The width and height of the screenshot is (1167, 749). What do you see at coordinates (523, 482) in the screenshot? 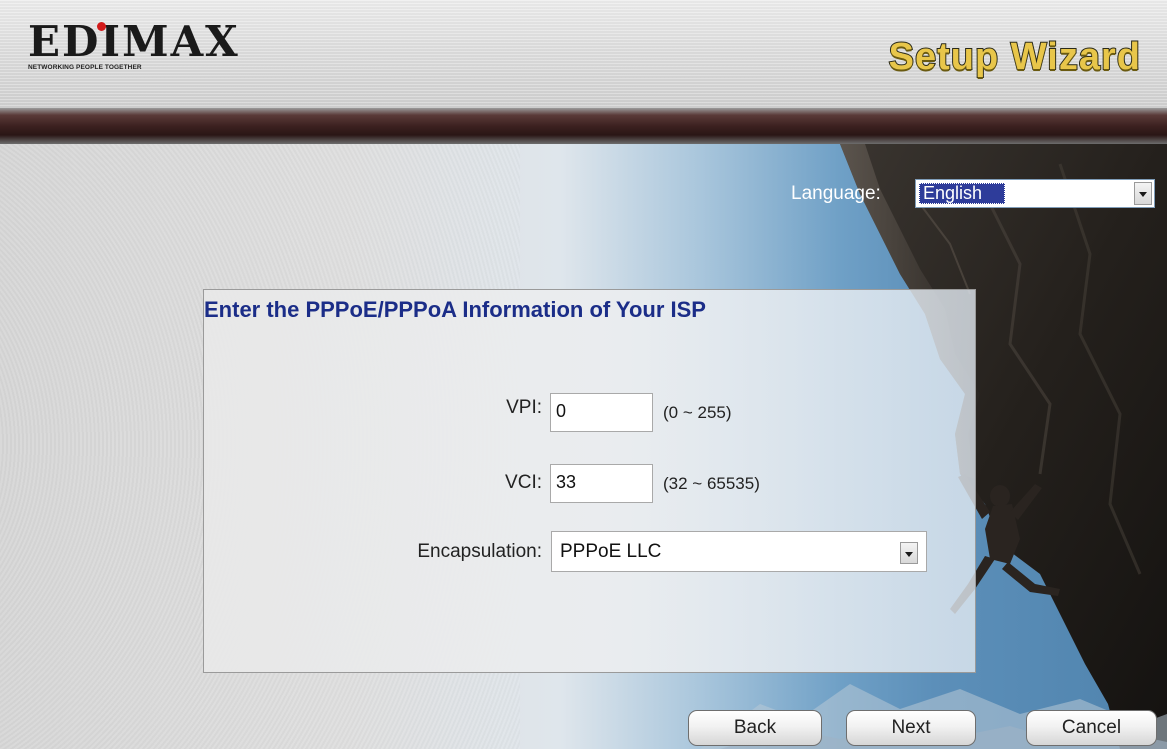
I see `vci-label: VCI:` at bounding box center [523, 482].